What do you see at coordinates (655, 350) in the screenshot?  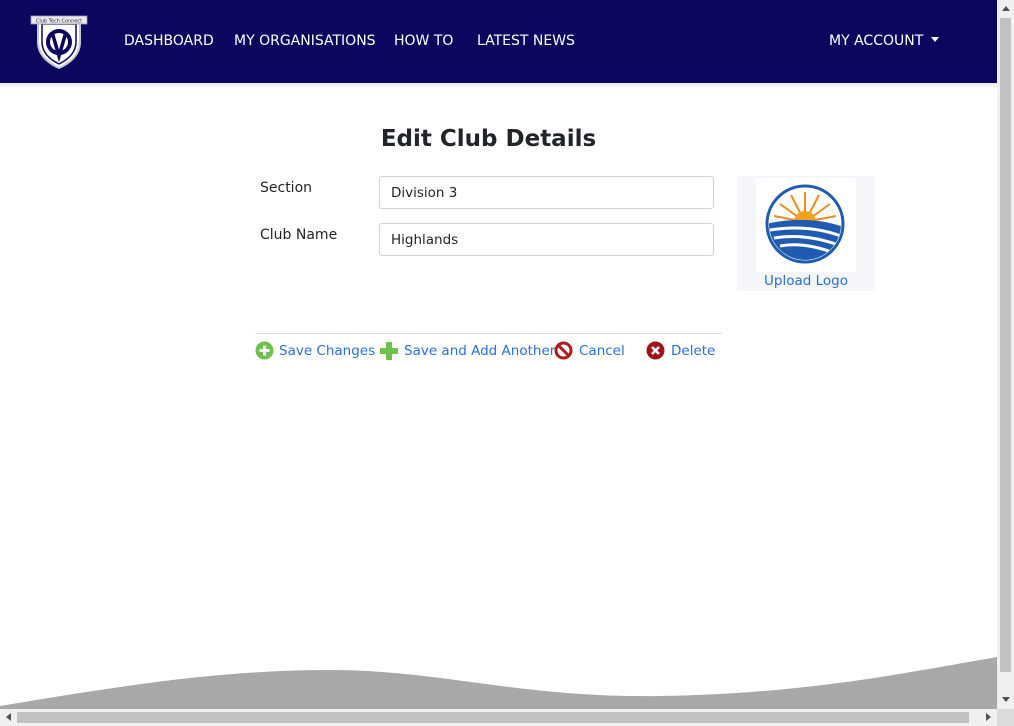 I see `x-circle-icon` at bounding box center [655, 350].